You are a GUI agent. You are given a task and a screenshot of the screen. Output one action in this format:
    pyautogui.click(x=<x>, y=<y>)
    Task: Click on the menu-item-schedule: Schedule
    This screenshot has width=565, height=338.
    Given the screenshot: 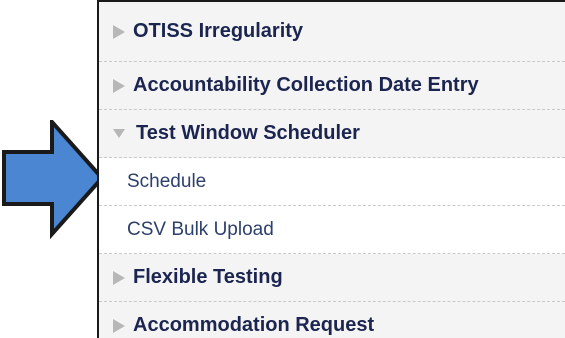 What is the action you would take?
    pyautogui.click(x=332, y=182)
    